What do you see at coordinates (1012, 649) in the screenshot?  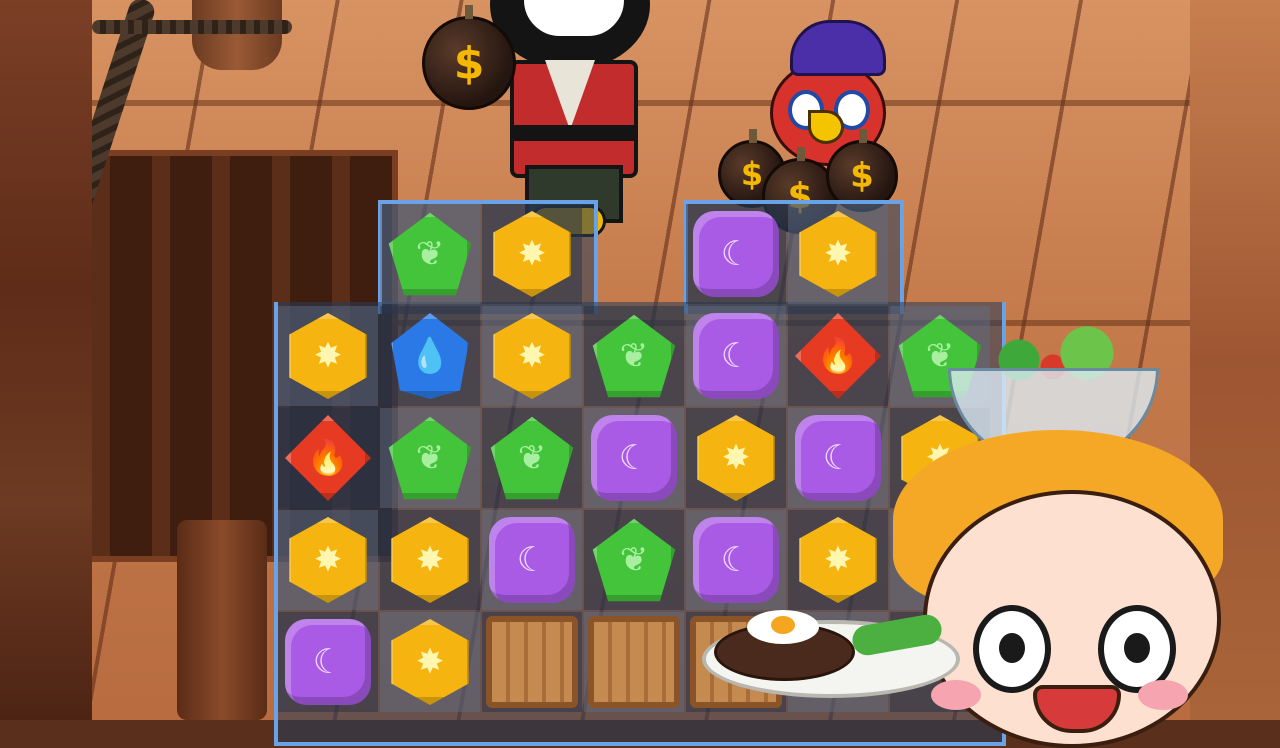 I see `chef-eye` at bounding box center [1012, 649].